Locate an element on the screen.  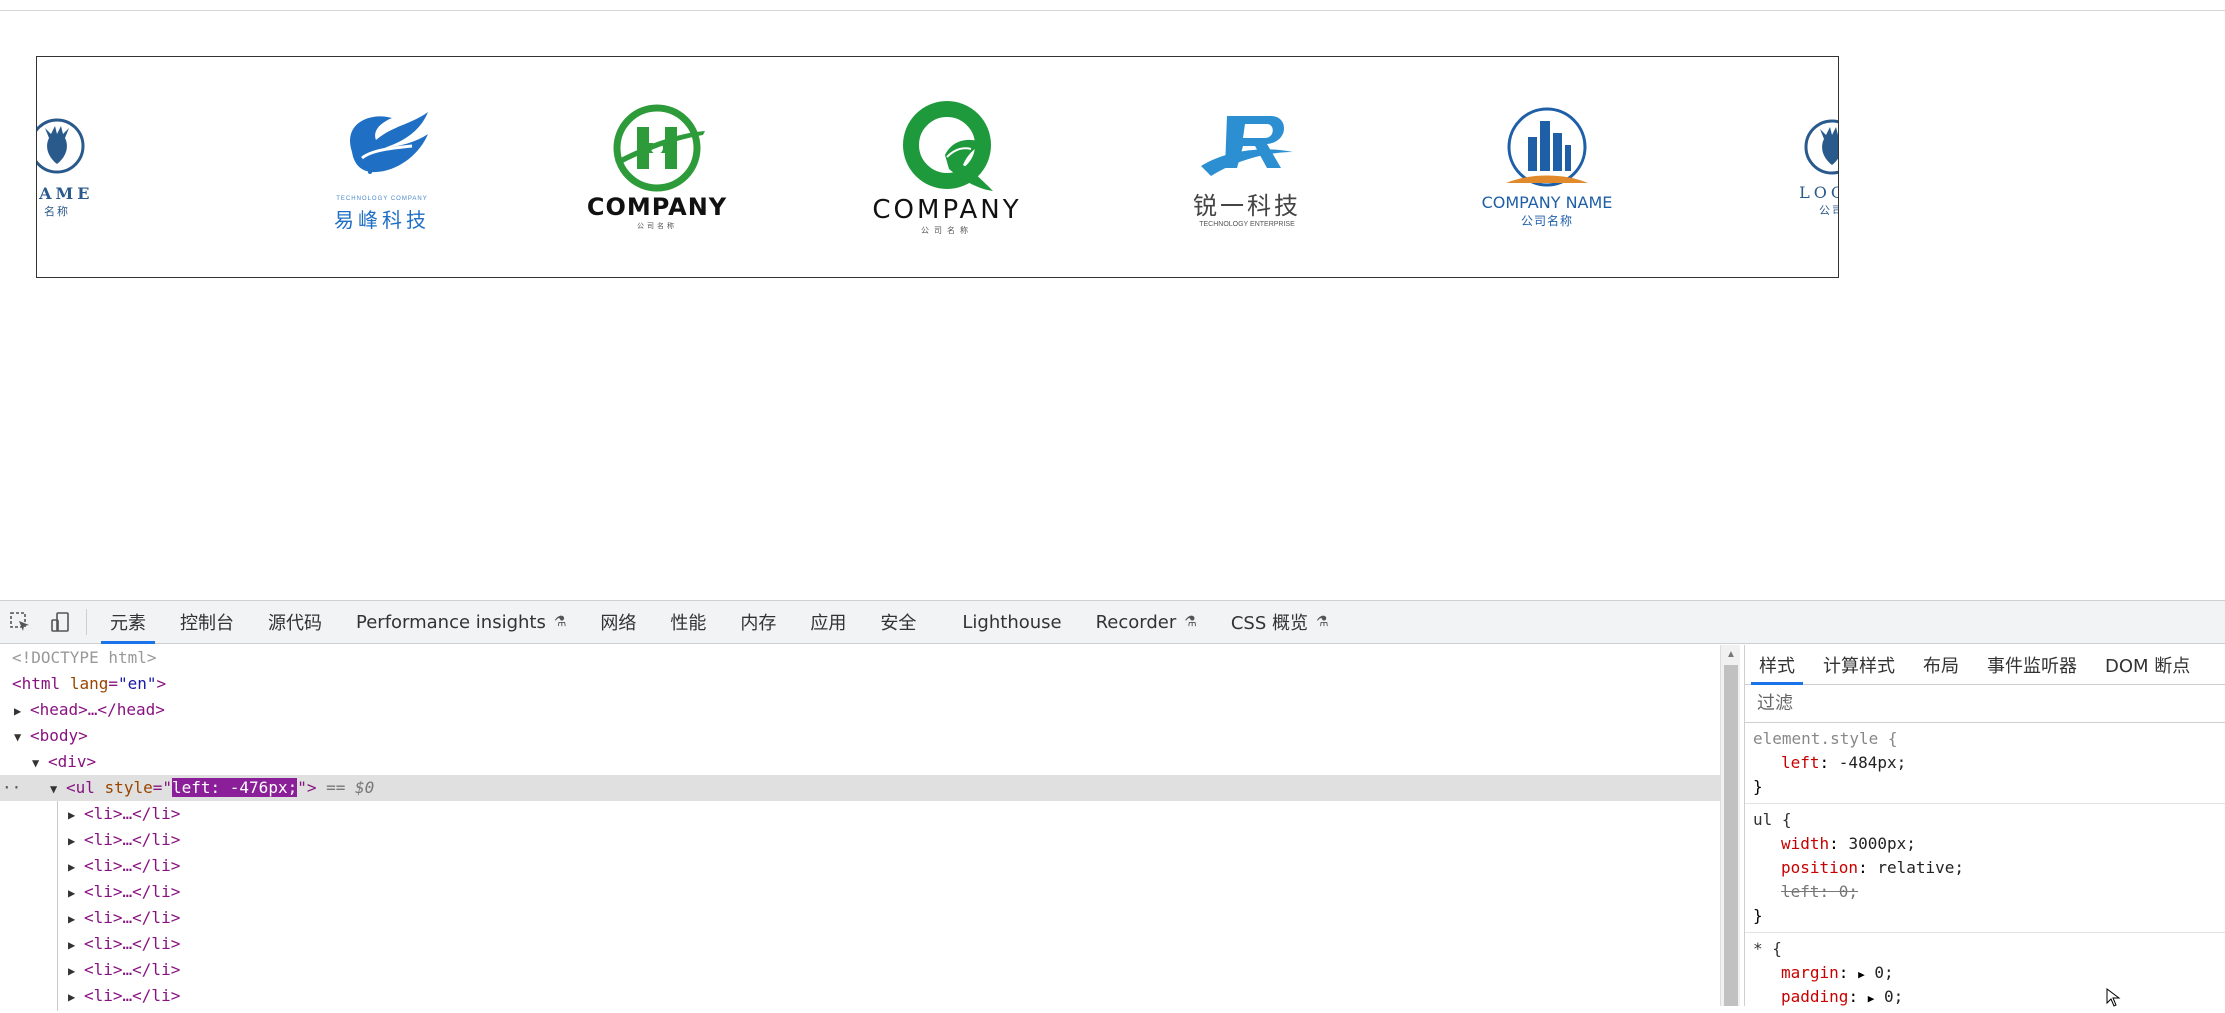
dom-node-div: ▼ <div> is located at coordinates (860, 762).